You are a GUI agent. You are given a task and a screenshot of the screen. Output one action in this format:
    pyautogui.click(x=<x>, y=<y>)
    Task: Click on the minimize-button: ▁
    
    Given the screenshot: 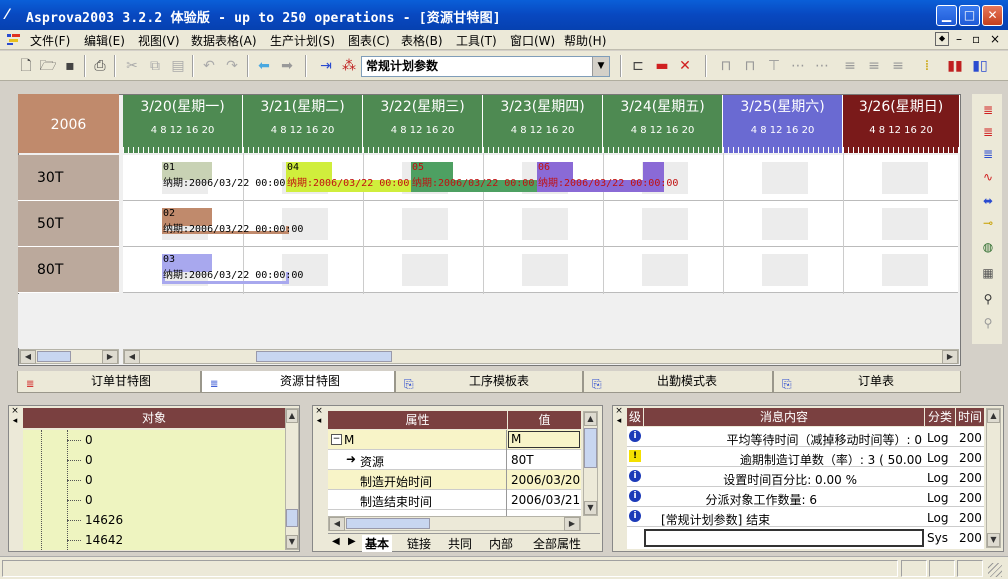 What is the action you would take?
    pyautogui.click(x=946, y=15)
    